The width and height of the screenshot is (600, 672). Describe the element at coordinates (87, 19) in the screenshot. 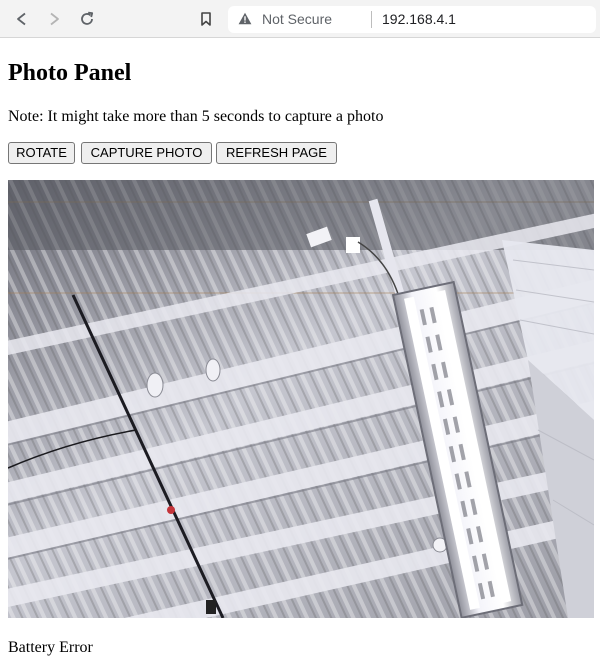

I see `reload-icon` at that location.